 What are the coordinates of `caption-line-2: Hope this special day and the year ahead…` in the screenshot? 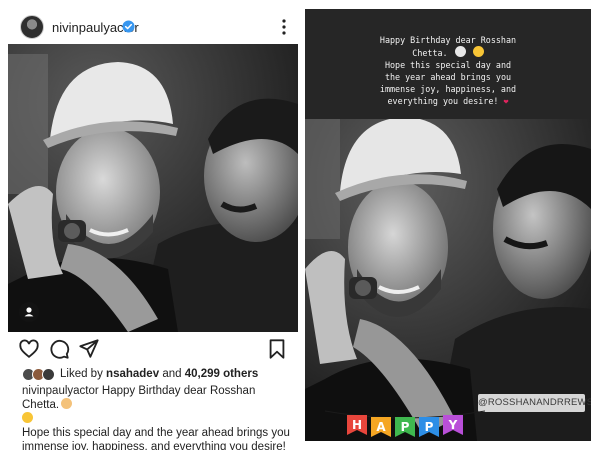 It's located at (156, 438).